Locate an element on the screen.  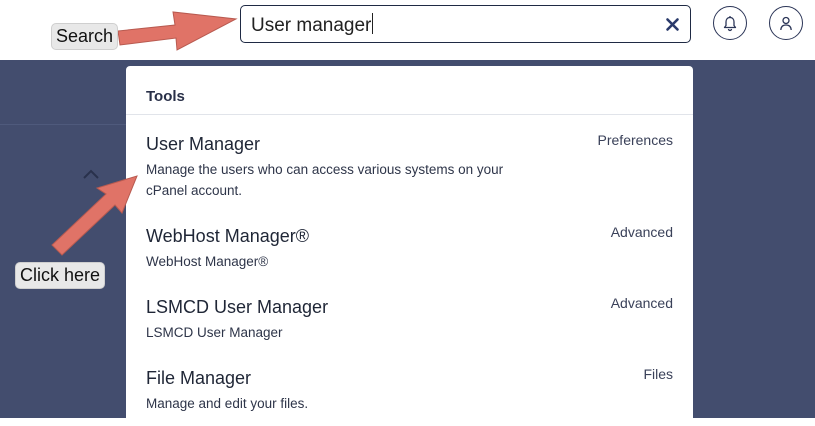
result-title: LSMCD User Manager is located at coordinates (237, 307).